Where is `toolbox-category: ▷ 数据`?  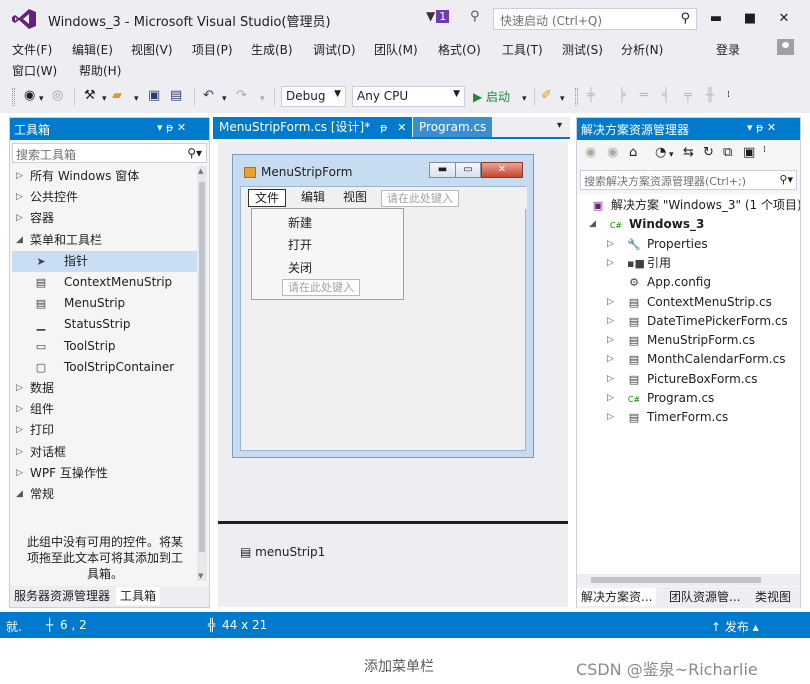
toolbox-category: ▷ 数据 is located at coordinates (104, 388).